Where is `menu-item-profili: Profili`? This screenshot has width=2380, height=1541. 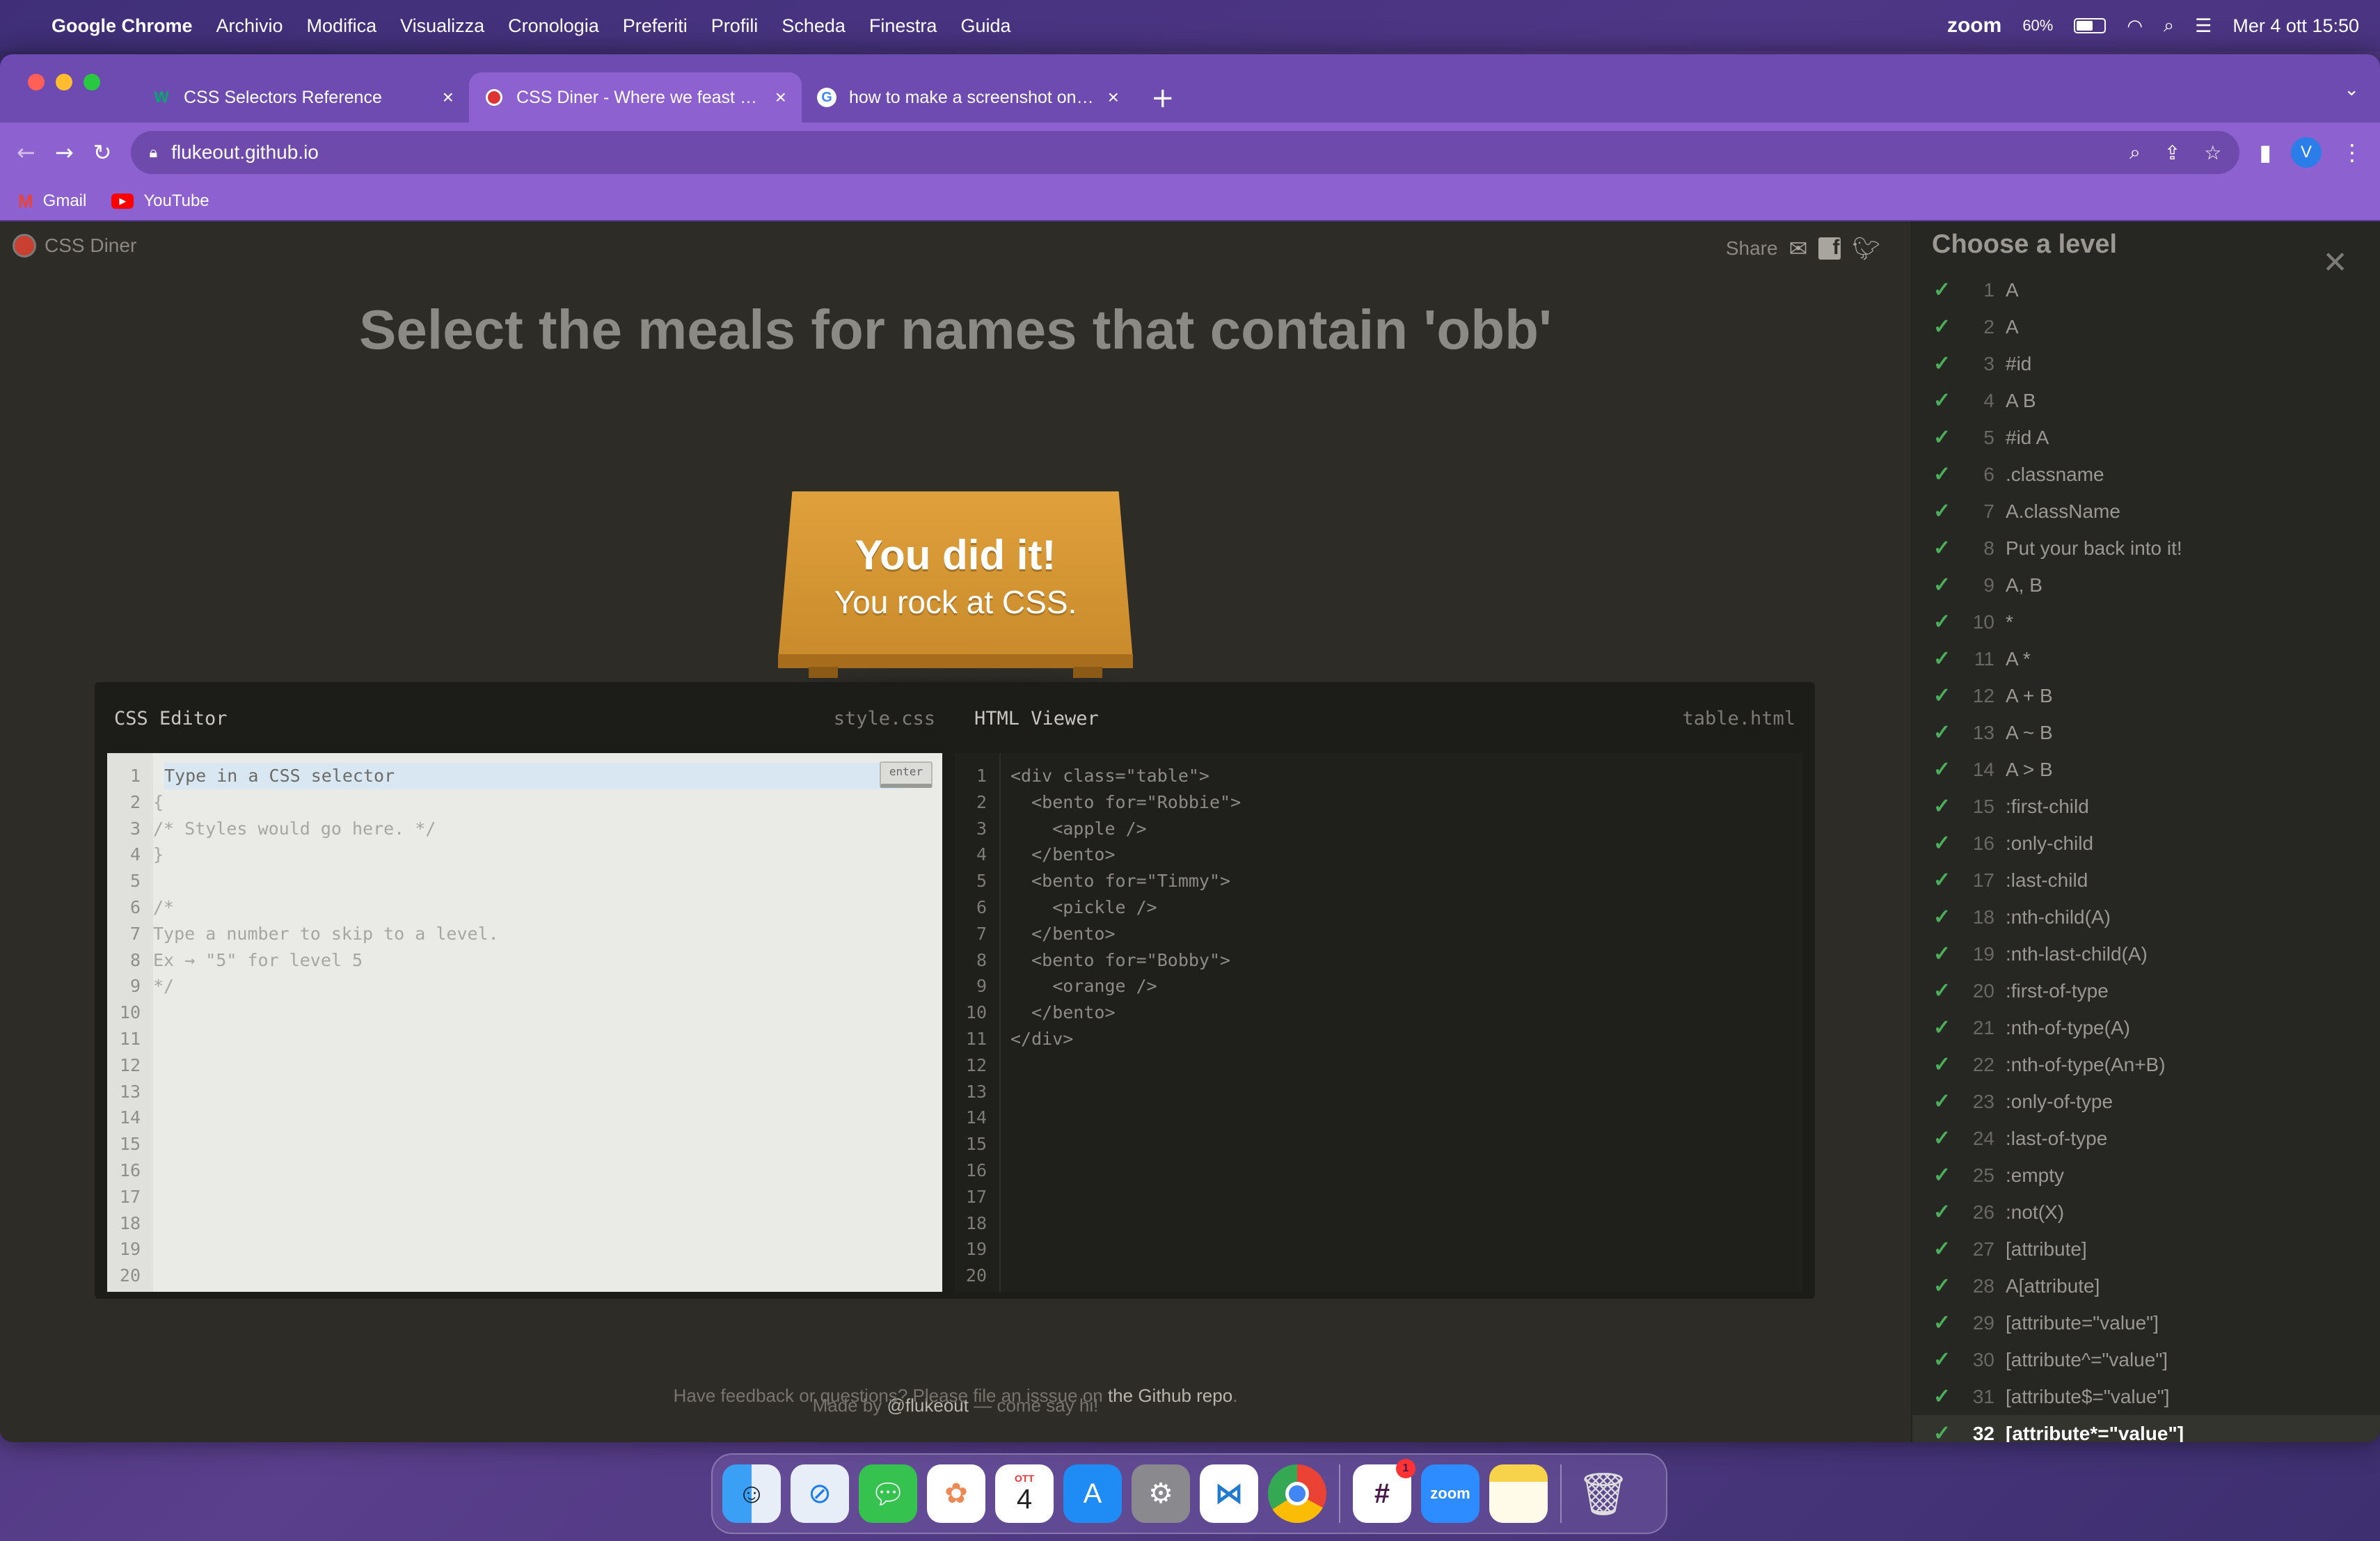
menu-item-profili: Profili is located at coordinates (735, 26).